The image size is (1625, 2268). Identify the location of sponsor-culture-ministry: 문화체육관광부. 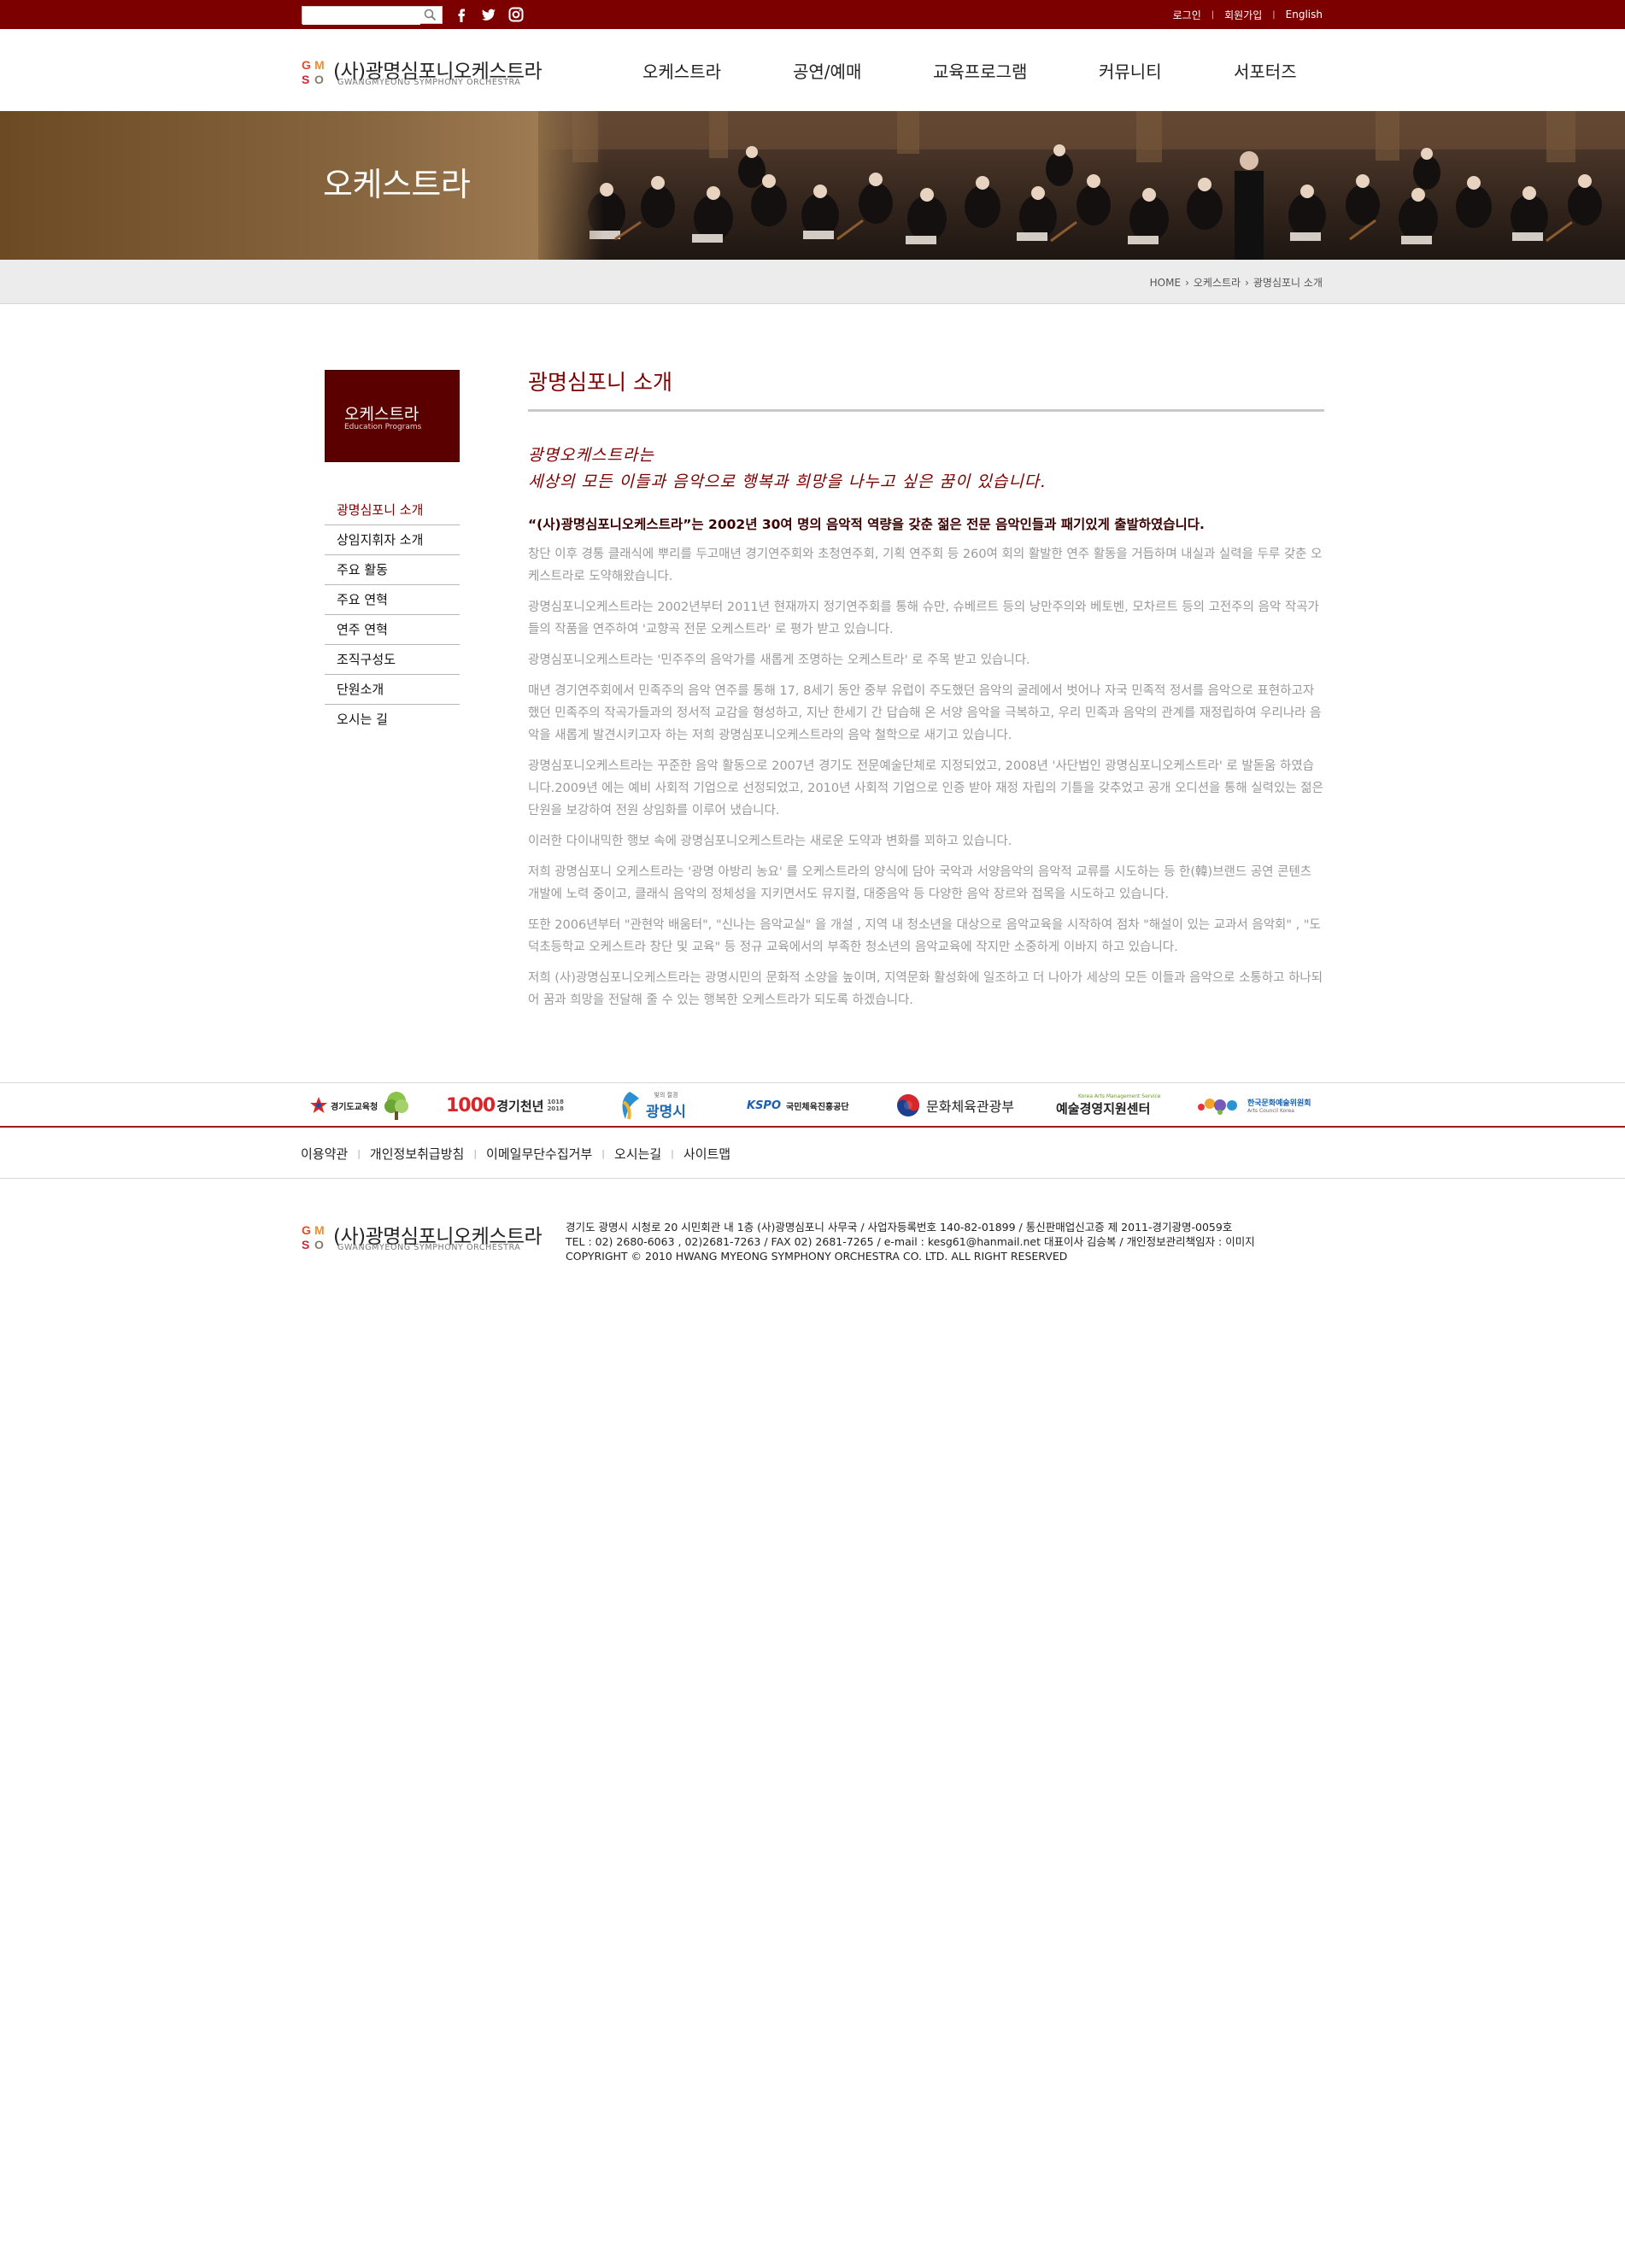
(954, 1105).